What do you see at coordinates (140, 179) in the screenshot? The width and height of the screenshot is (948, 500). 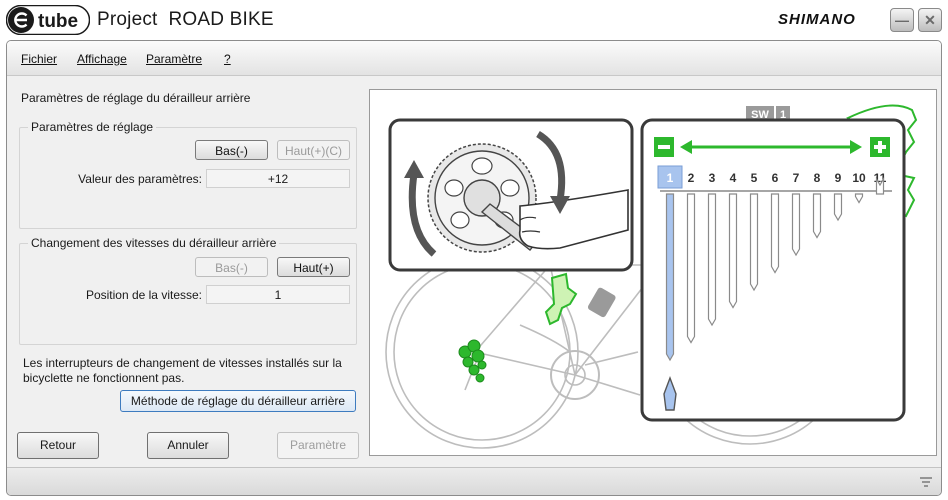 I see `param-value-label: Valeur des paramètres:` at bounding box center [140, 179].